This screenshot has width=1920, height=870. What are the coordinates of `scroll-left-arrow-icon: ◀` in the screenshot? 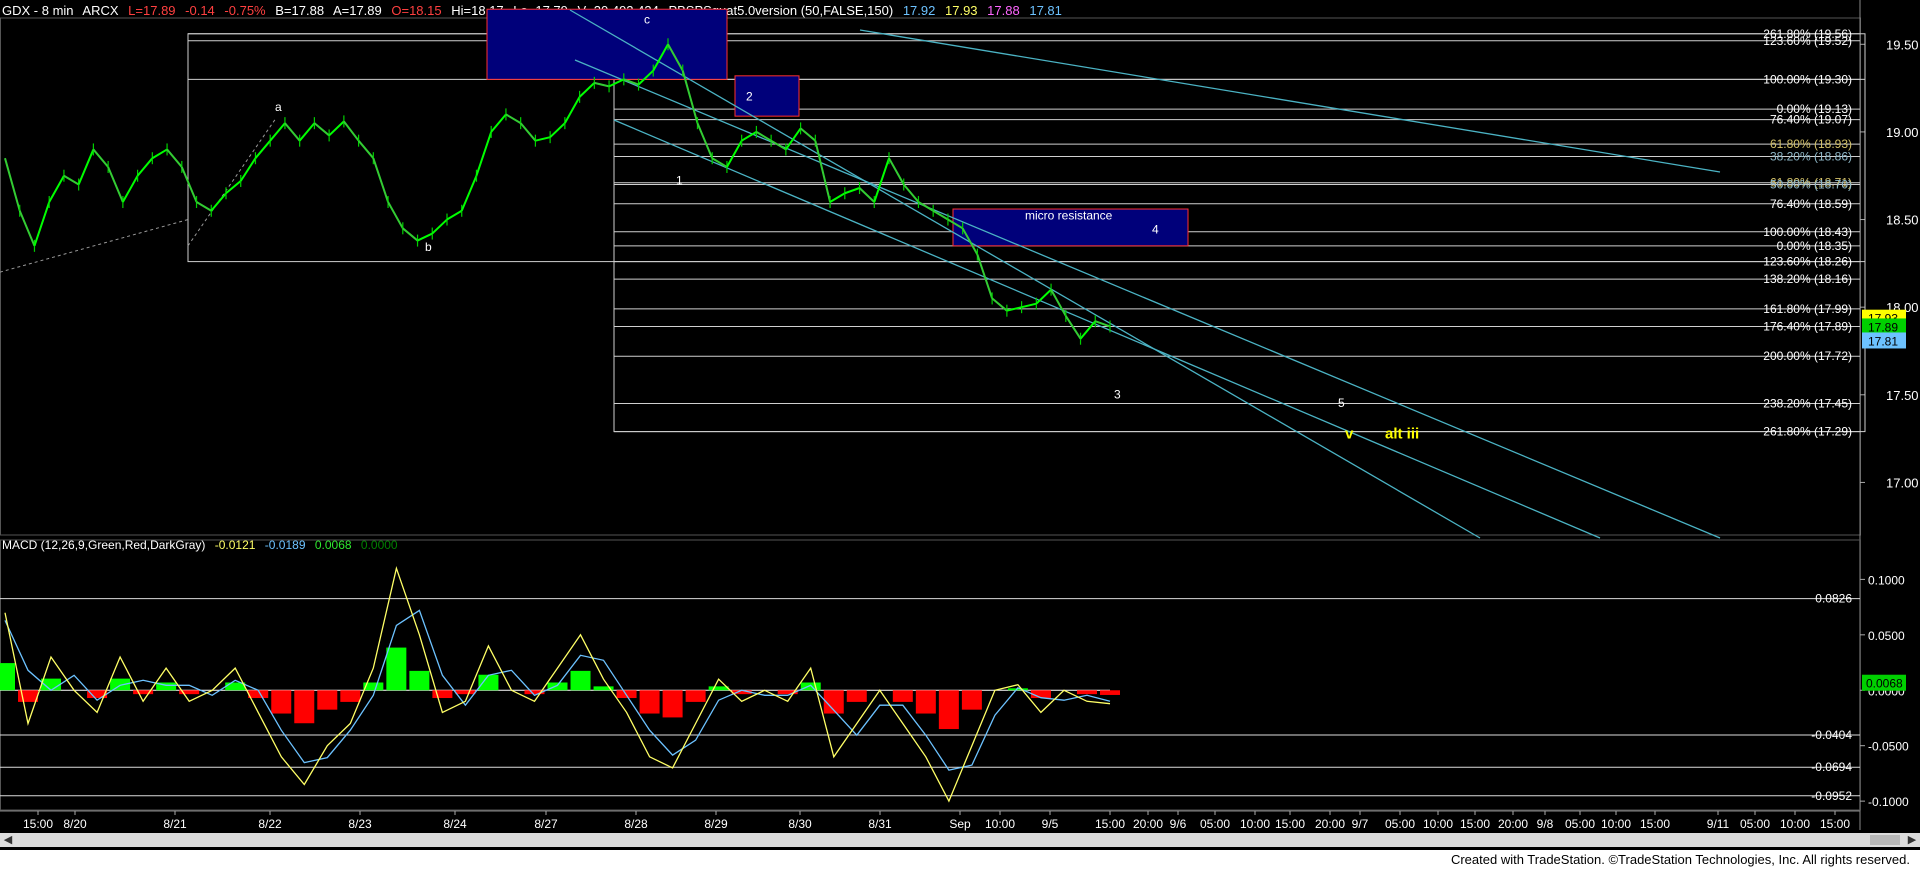 It's located at (8, 840).